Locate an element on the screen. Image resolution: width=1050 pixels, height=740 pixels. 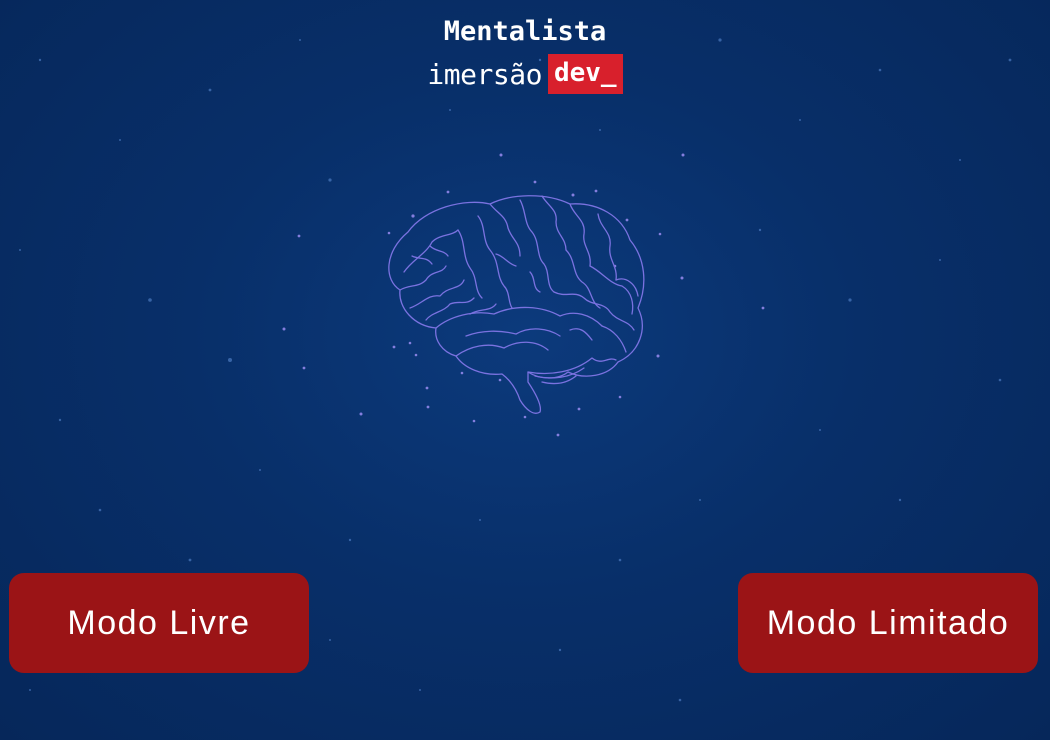
subtitle-word: imersão is located at coordinates (484, 74).